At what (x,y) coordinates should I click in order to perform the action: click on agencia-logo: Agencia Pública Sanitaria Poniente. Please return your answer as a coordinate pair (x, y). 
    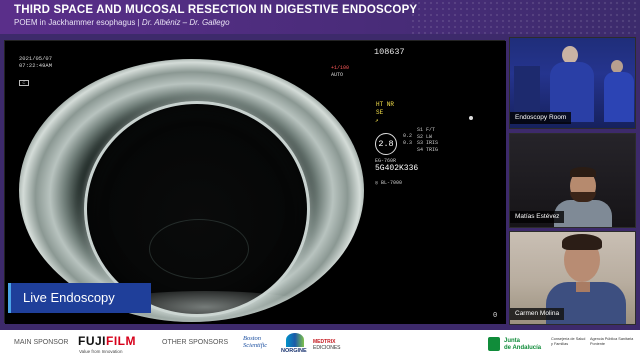
    Looking at the image, I should click on (611, 341).